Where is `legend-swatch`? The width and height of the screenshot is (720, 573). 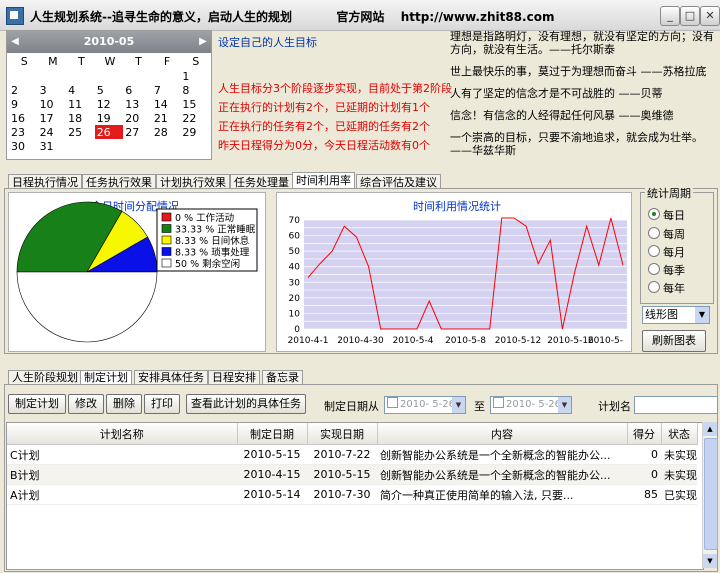
legend-swatch is located at coordinates (166, 217).